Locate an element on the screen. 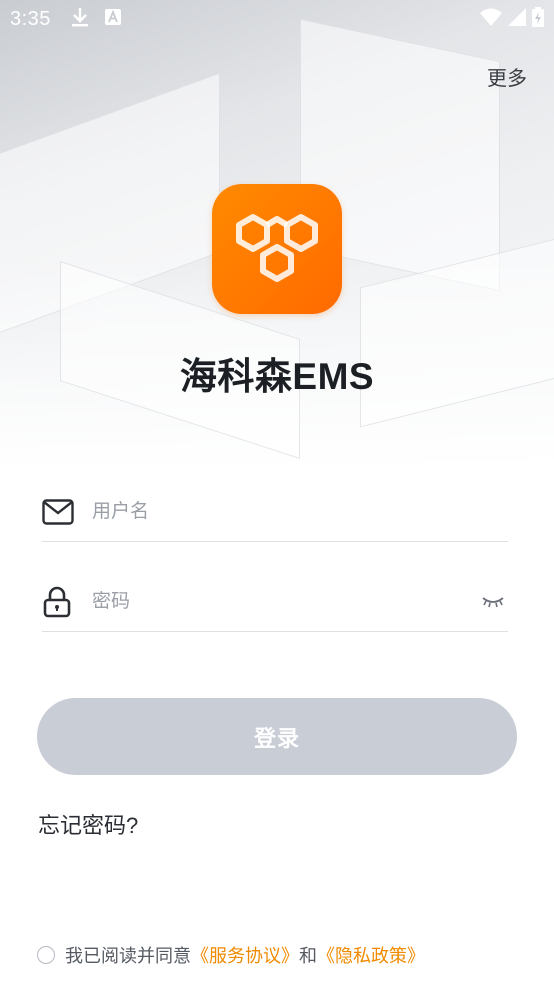  hexagon-logo-icon is located at coordinates (277, 248).